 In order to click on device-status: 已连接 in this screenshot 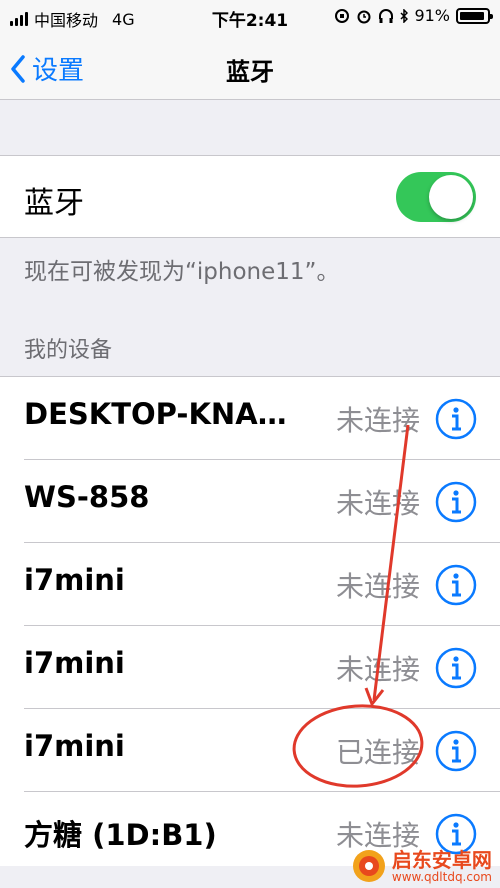, I will do `click(377, 752)`.